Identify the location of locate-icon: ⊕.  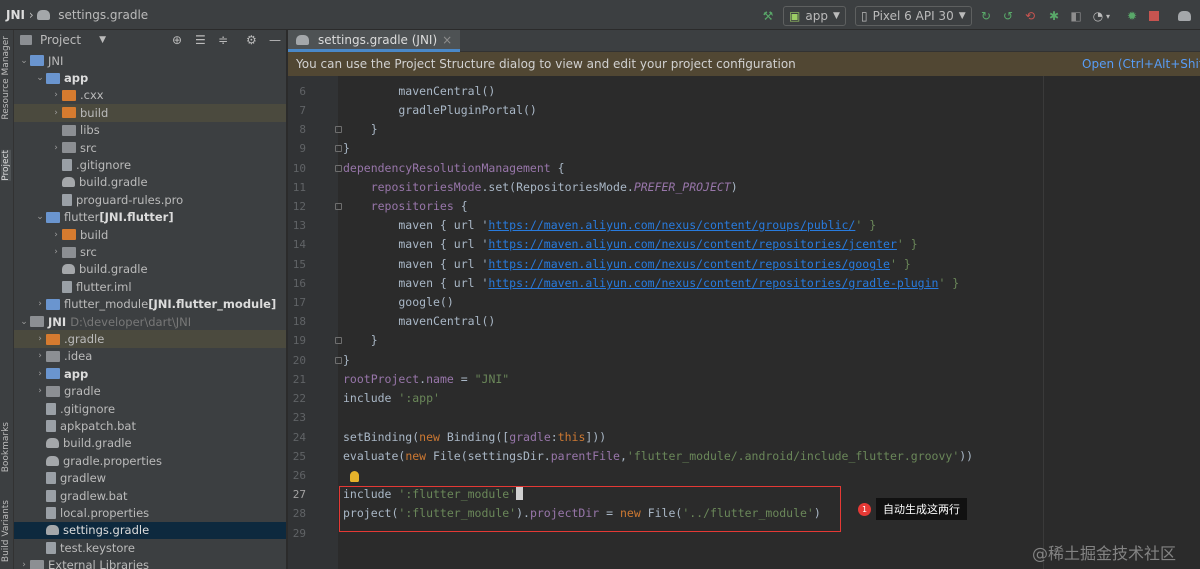
(177, 40).